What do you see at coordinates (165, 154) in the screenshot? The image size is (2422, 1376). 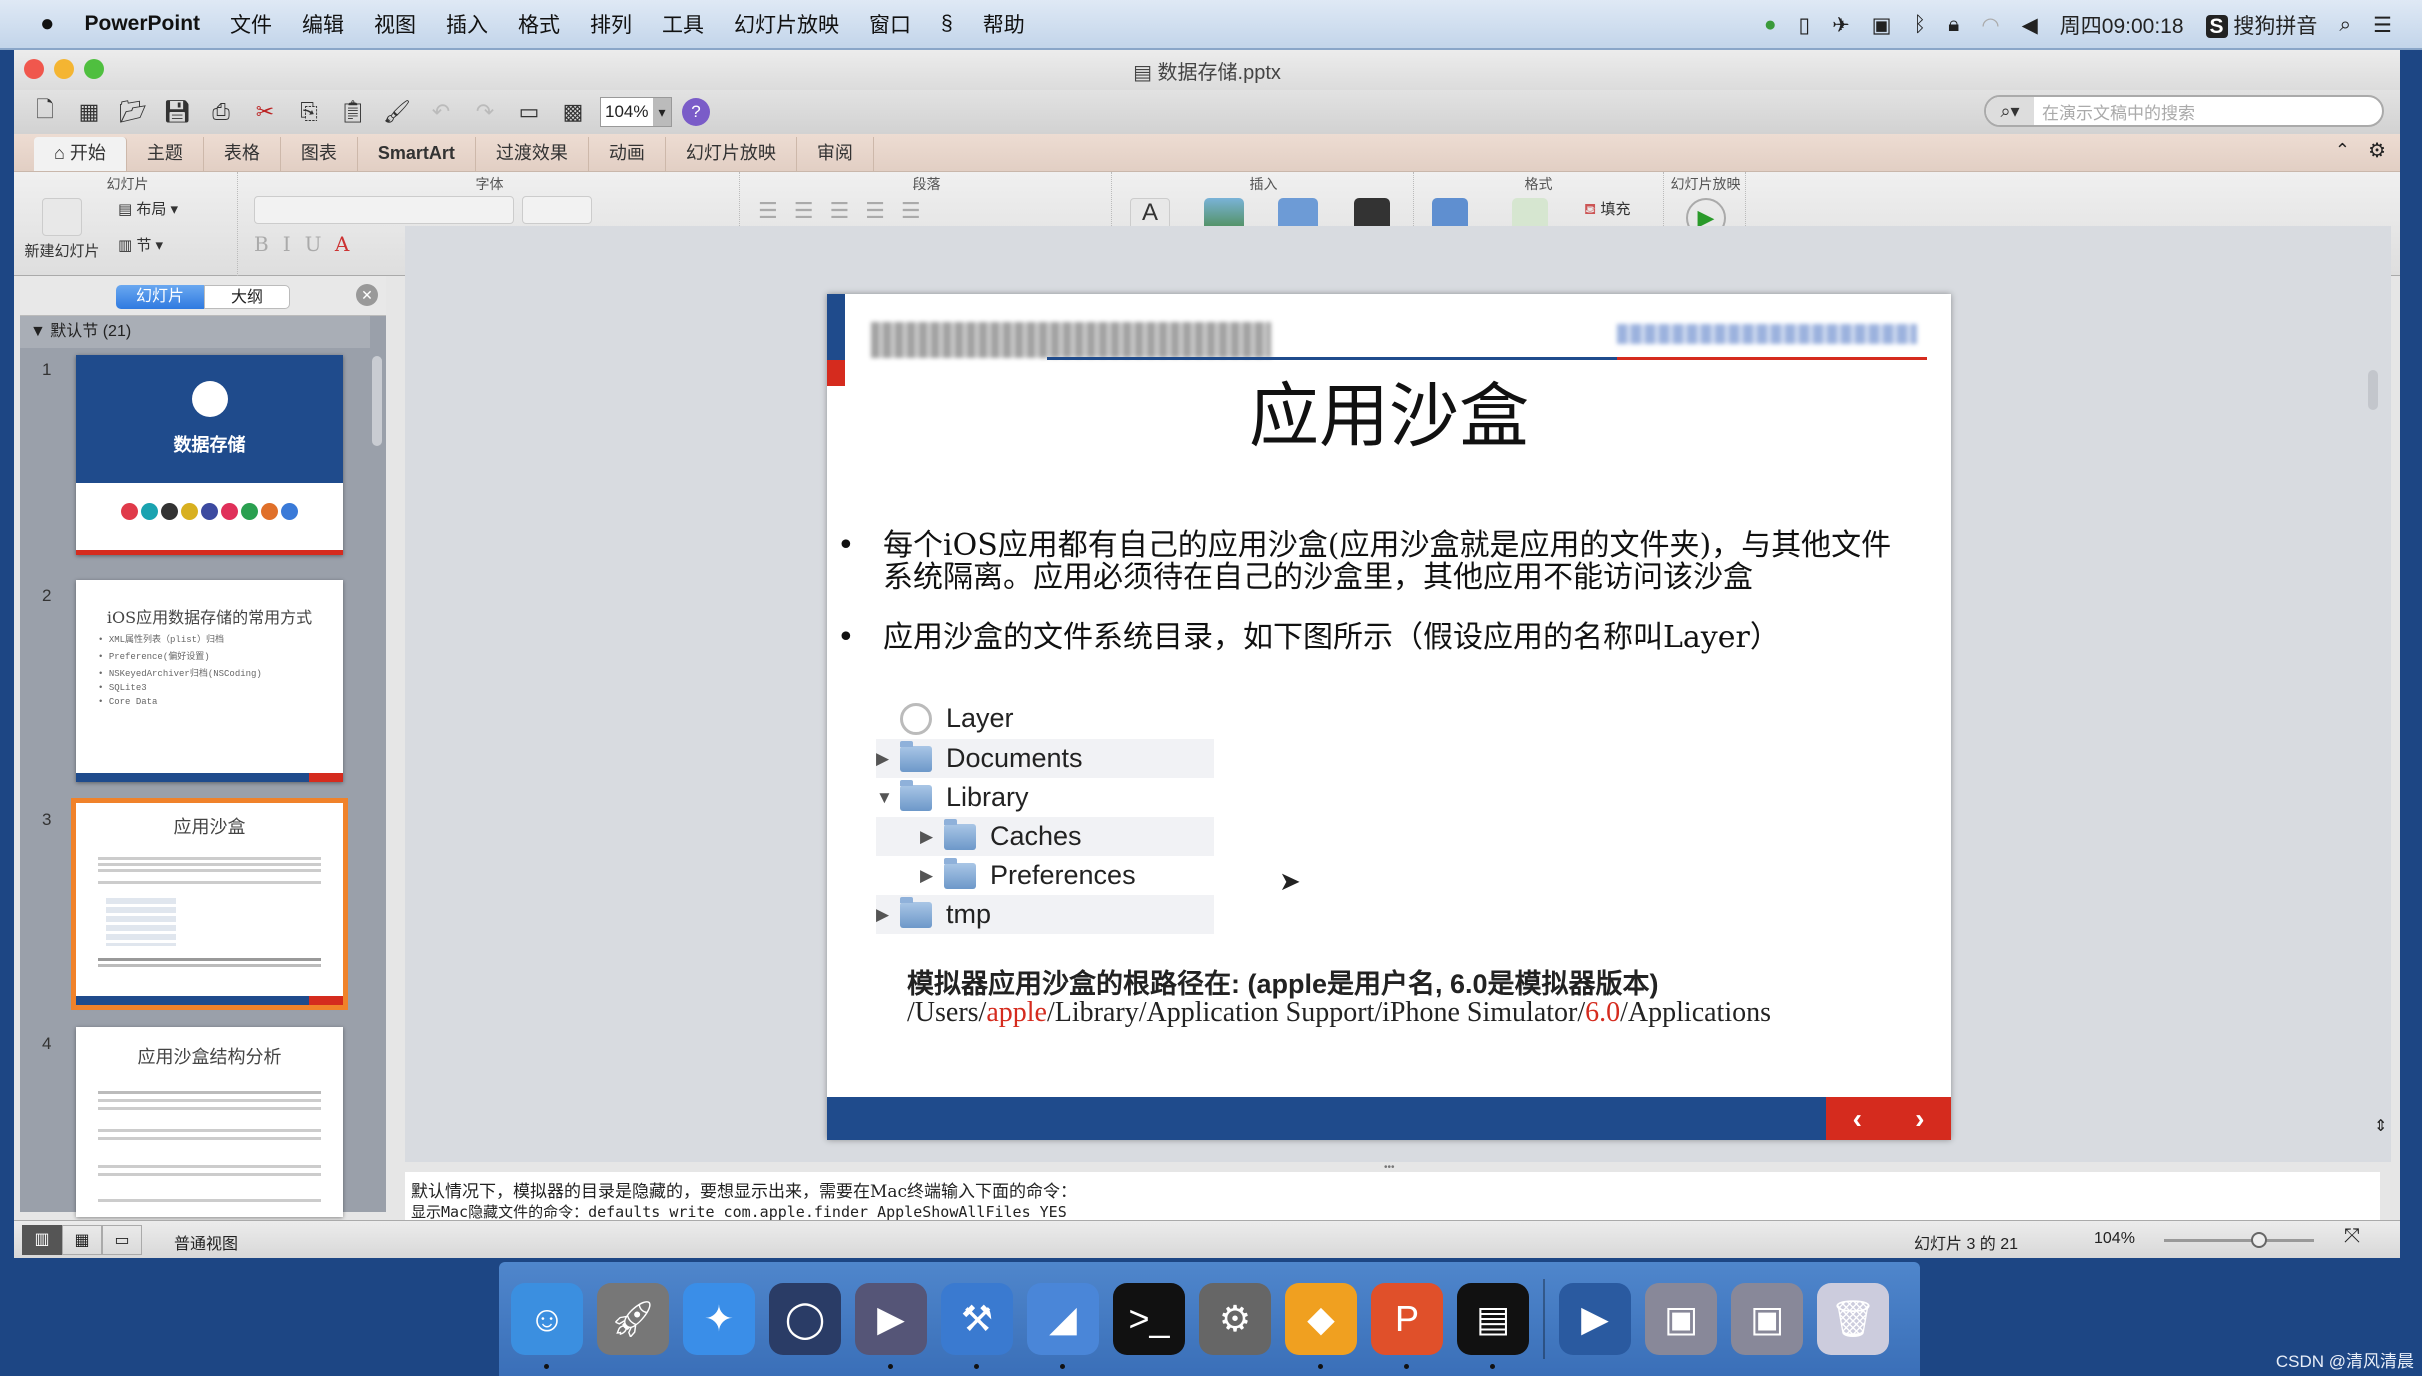 I see `tab-themes: 主题` at bounding box center [165, 154].